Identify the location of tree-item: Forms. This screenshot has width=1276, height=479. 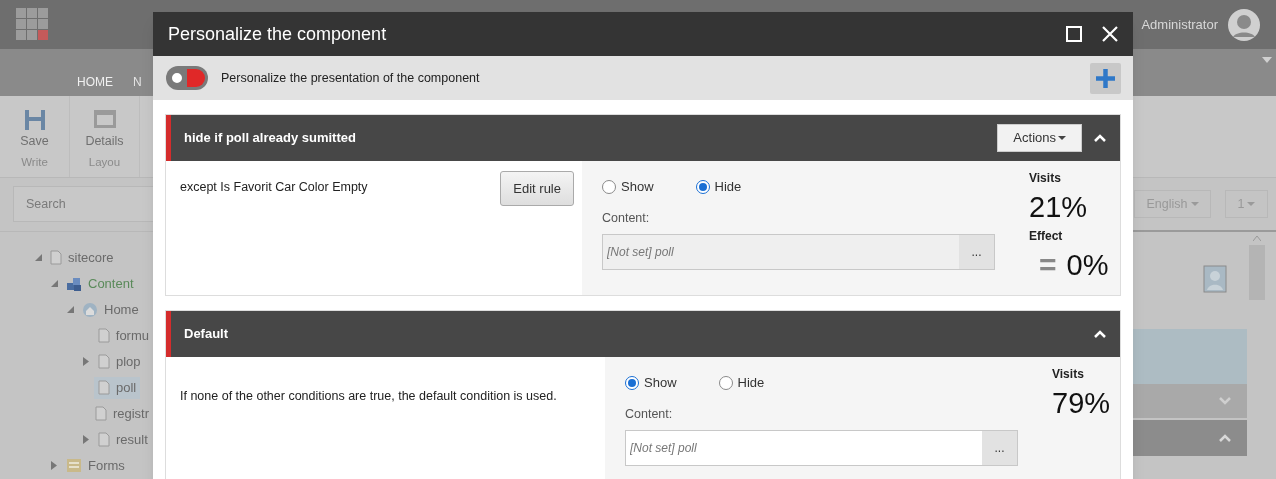
(106, 466).